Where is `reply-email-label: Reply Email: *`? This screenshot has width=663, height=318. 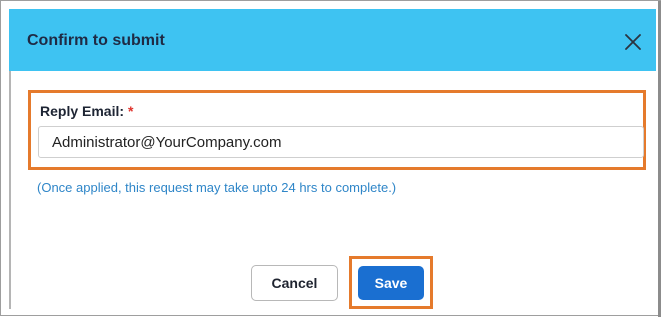
reply-email-label: Reply Email: * is located at coordinates (86, 111).